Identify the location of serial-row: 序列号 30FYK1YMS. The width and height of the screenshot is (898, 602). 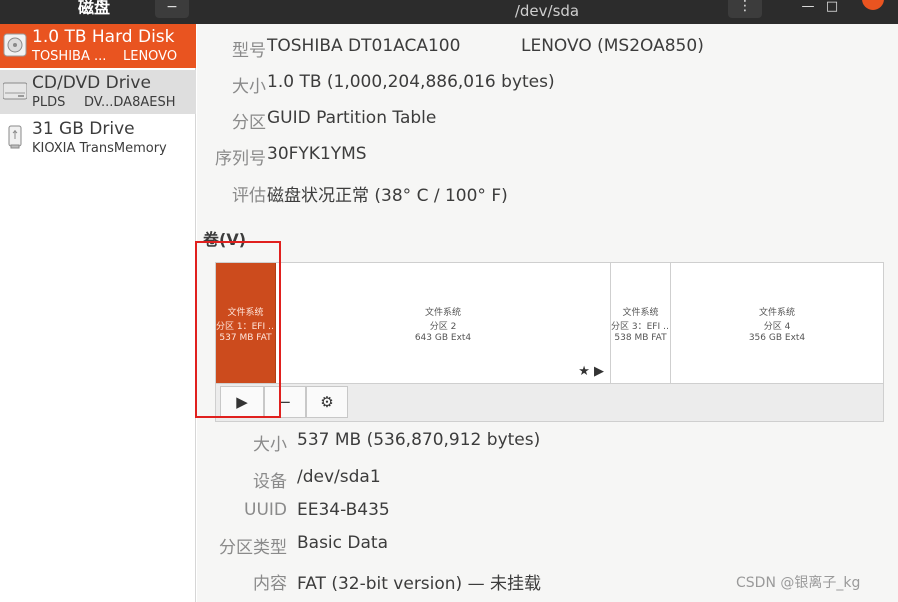
(547, 157).